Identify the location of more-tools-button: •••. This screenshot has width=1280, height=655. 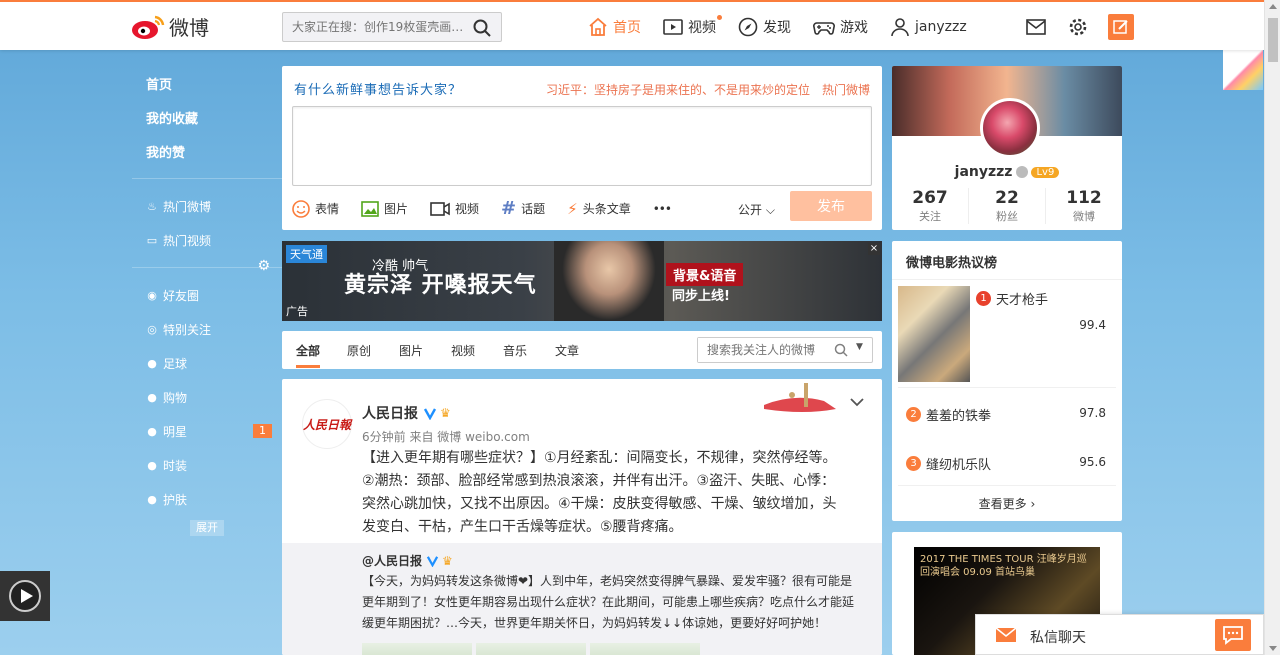
(662, 209).